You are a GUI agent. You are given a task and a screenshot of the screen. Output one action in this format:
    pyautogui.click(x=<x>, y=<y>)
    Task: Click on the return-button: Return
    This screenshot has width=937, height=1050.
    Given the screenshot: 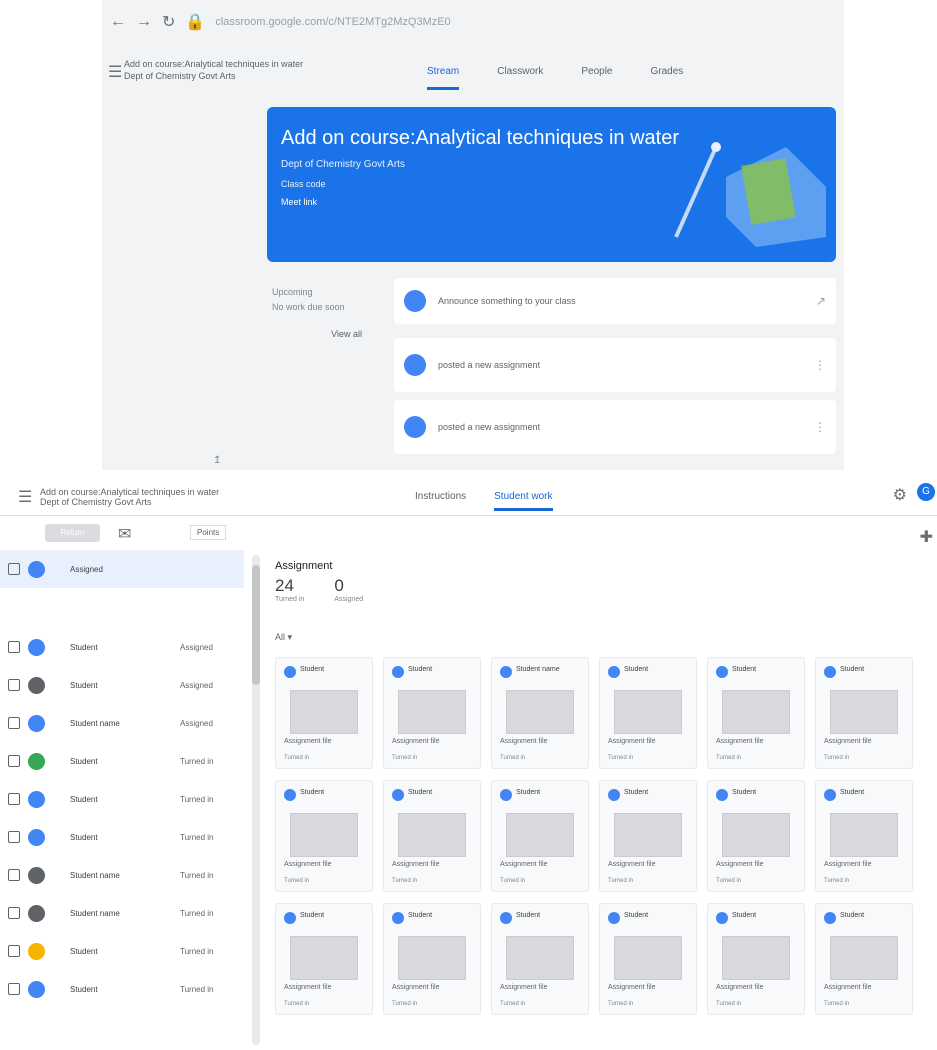 What is the action you would take?
    pyautogui.click(x=72, y=533)
    